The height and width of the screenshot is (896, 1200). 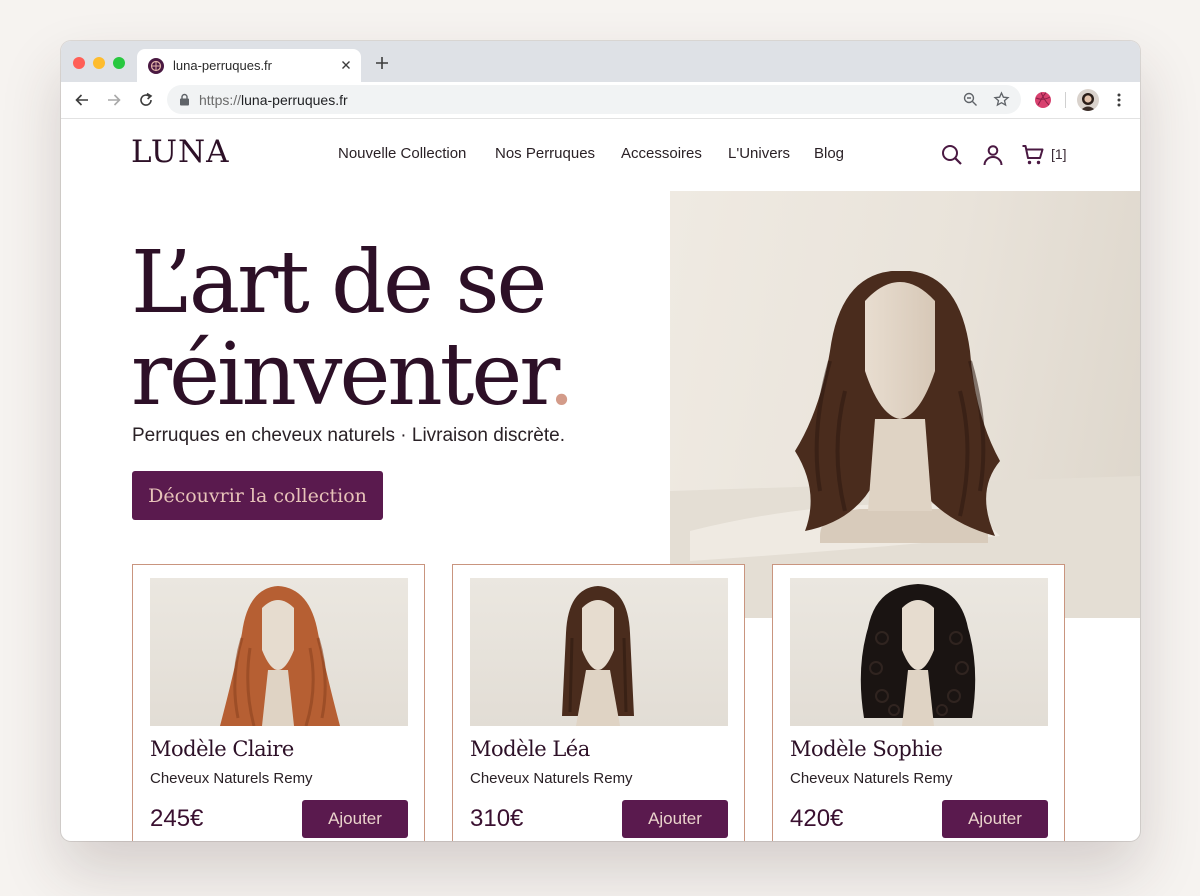 I want to click on browser-tab: luna-perruques.fr, so click(x=249, y=65).